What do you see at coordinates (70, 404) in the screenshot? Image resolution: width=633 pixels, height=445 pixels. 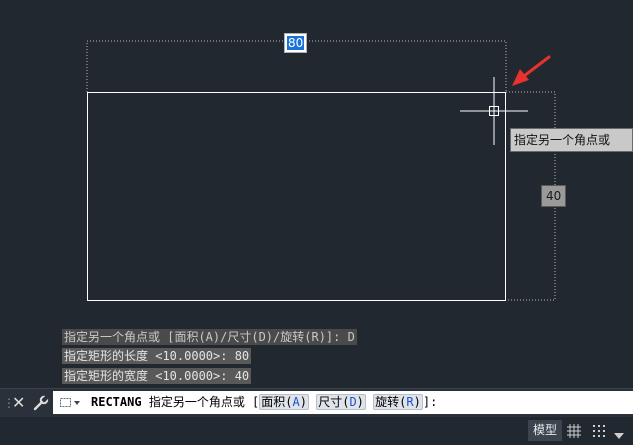 I see `rectangle-dropdown-icon` at bounding box center [70, 404].